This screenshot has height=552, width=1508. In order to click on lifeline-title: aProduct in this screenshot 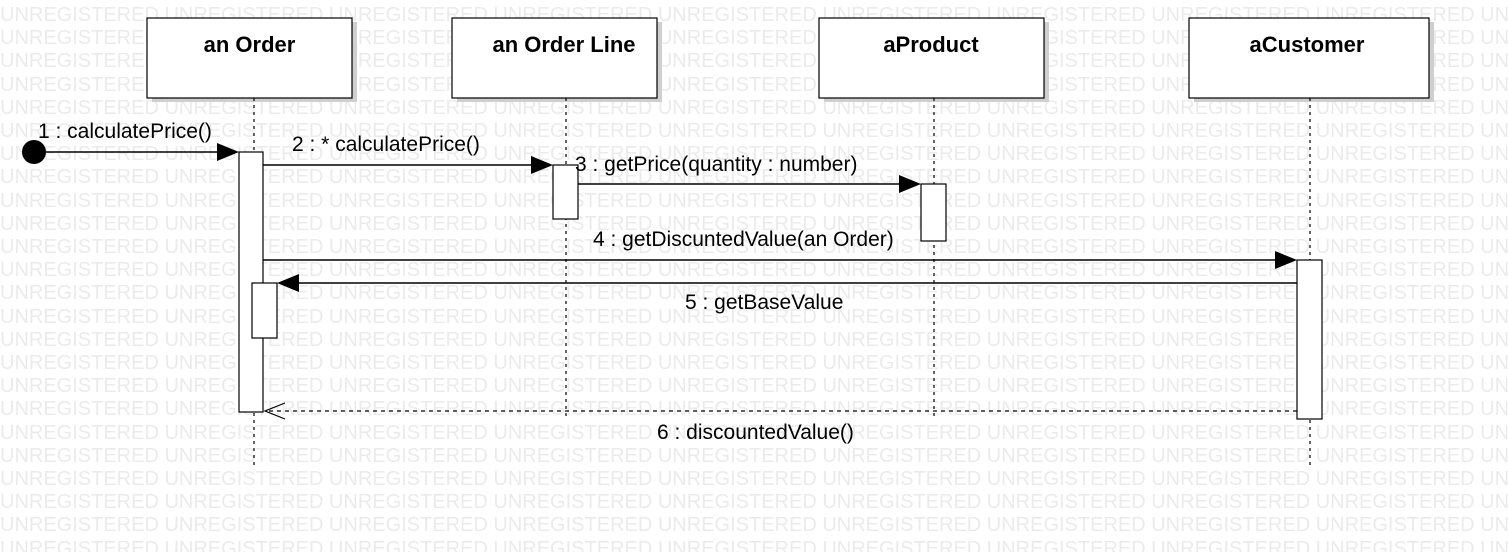, I will do `click(931, 44)`.